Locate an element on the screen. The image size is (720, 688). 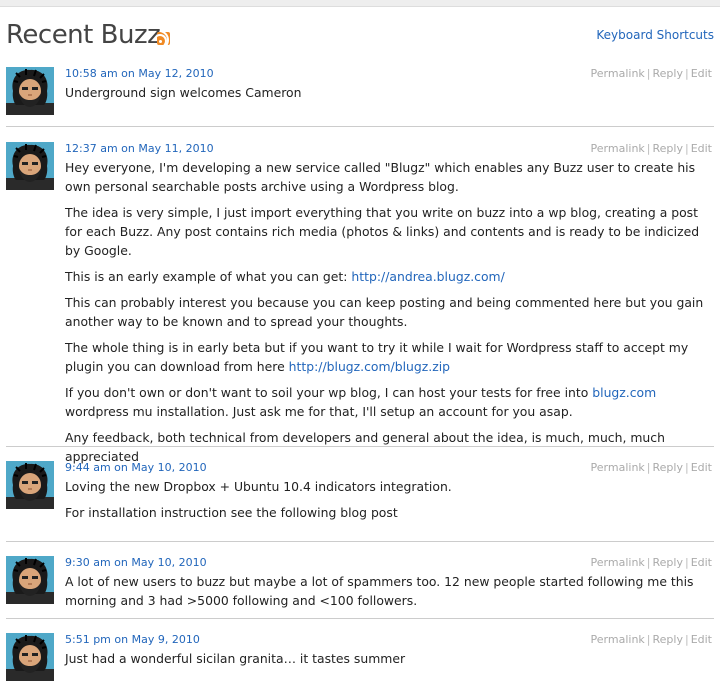
keyboard-shortcuts-link: Keyboard Shortcuts is located at coordinates (655, 35).